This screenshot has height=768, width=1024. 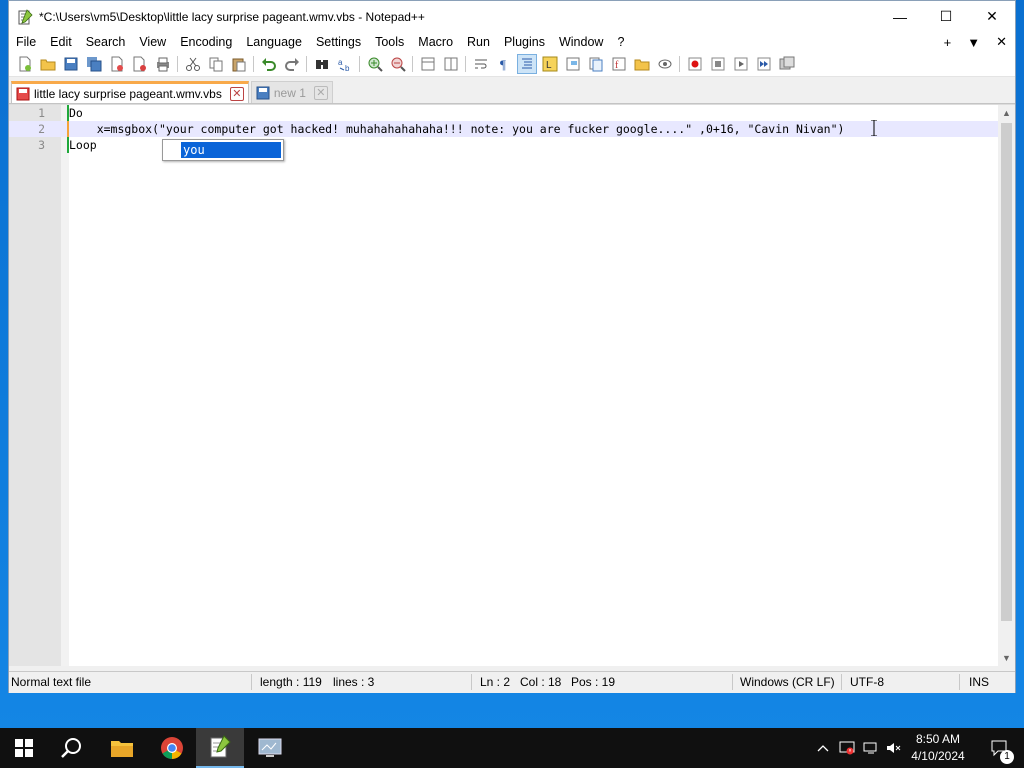 I want to click on user-defined-lang-icon: L, so click(x=550, y=64).